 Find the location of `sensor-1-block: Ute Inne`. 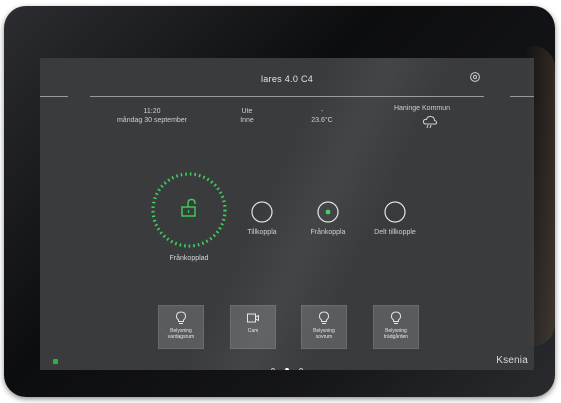

sensor-1-block: Ute Inne is located at coordinates (247, 116).